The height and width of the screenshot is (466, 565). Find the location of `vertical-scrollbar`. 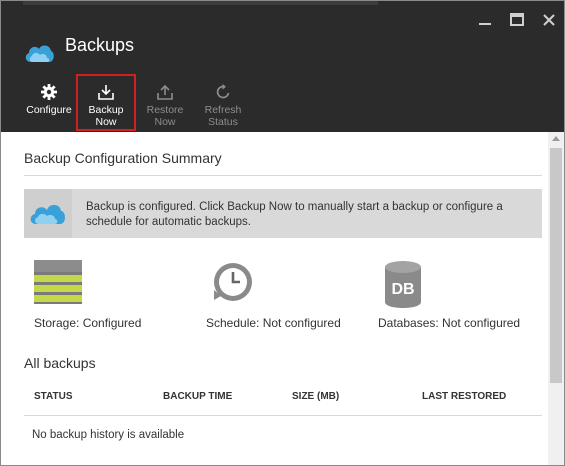

vertical-scrollbar is located at coordinates (556, 298).